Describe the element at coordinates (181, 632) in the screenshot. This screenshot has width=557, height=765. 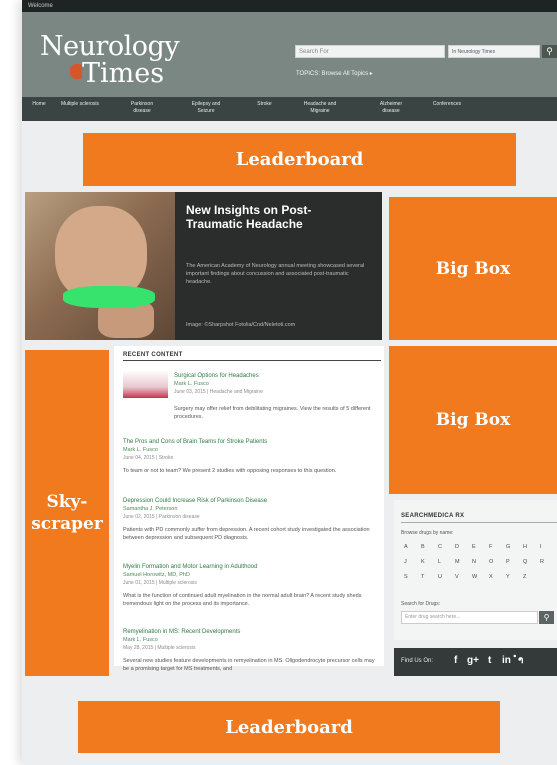
I see `article-title: Remyelination in MS: Recent Developments` at that location.